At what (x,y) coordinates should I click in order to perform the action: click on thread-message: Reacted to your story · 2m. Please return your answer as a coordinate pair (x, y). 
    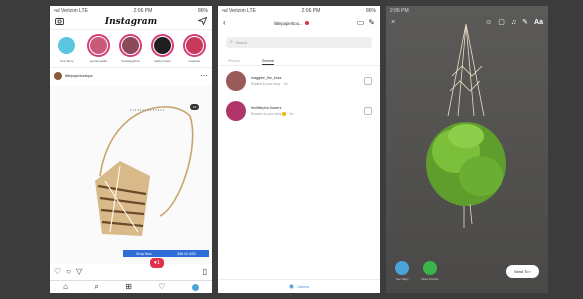
    Looking at the image, I should click on (272, 114).